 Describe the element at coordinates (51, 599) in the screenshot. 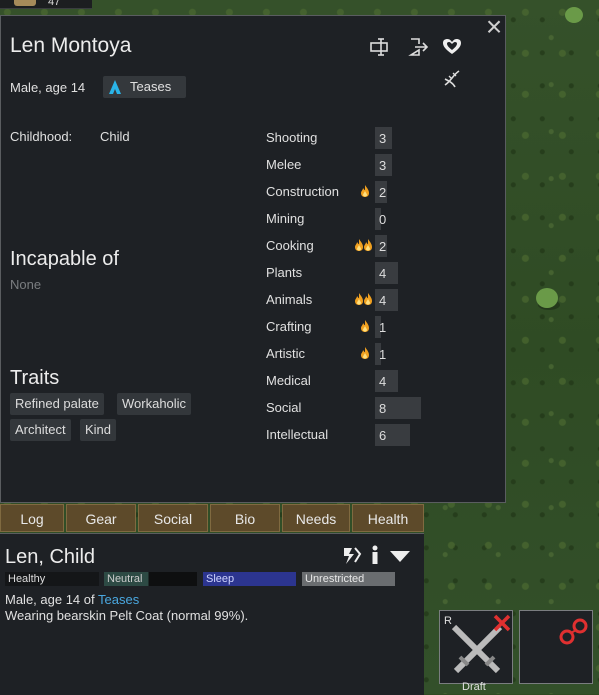

I see `inspect-line-1-text: Male, age 14 of` at that location.